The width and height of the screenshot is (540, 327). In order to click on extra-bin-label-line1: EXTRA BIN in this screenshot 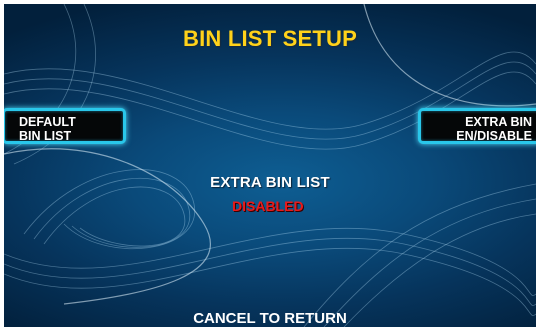, I will do `click(498, 122)`.